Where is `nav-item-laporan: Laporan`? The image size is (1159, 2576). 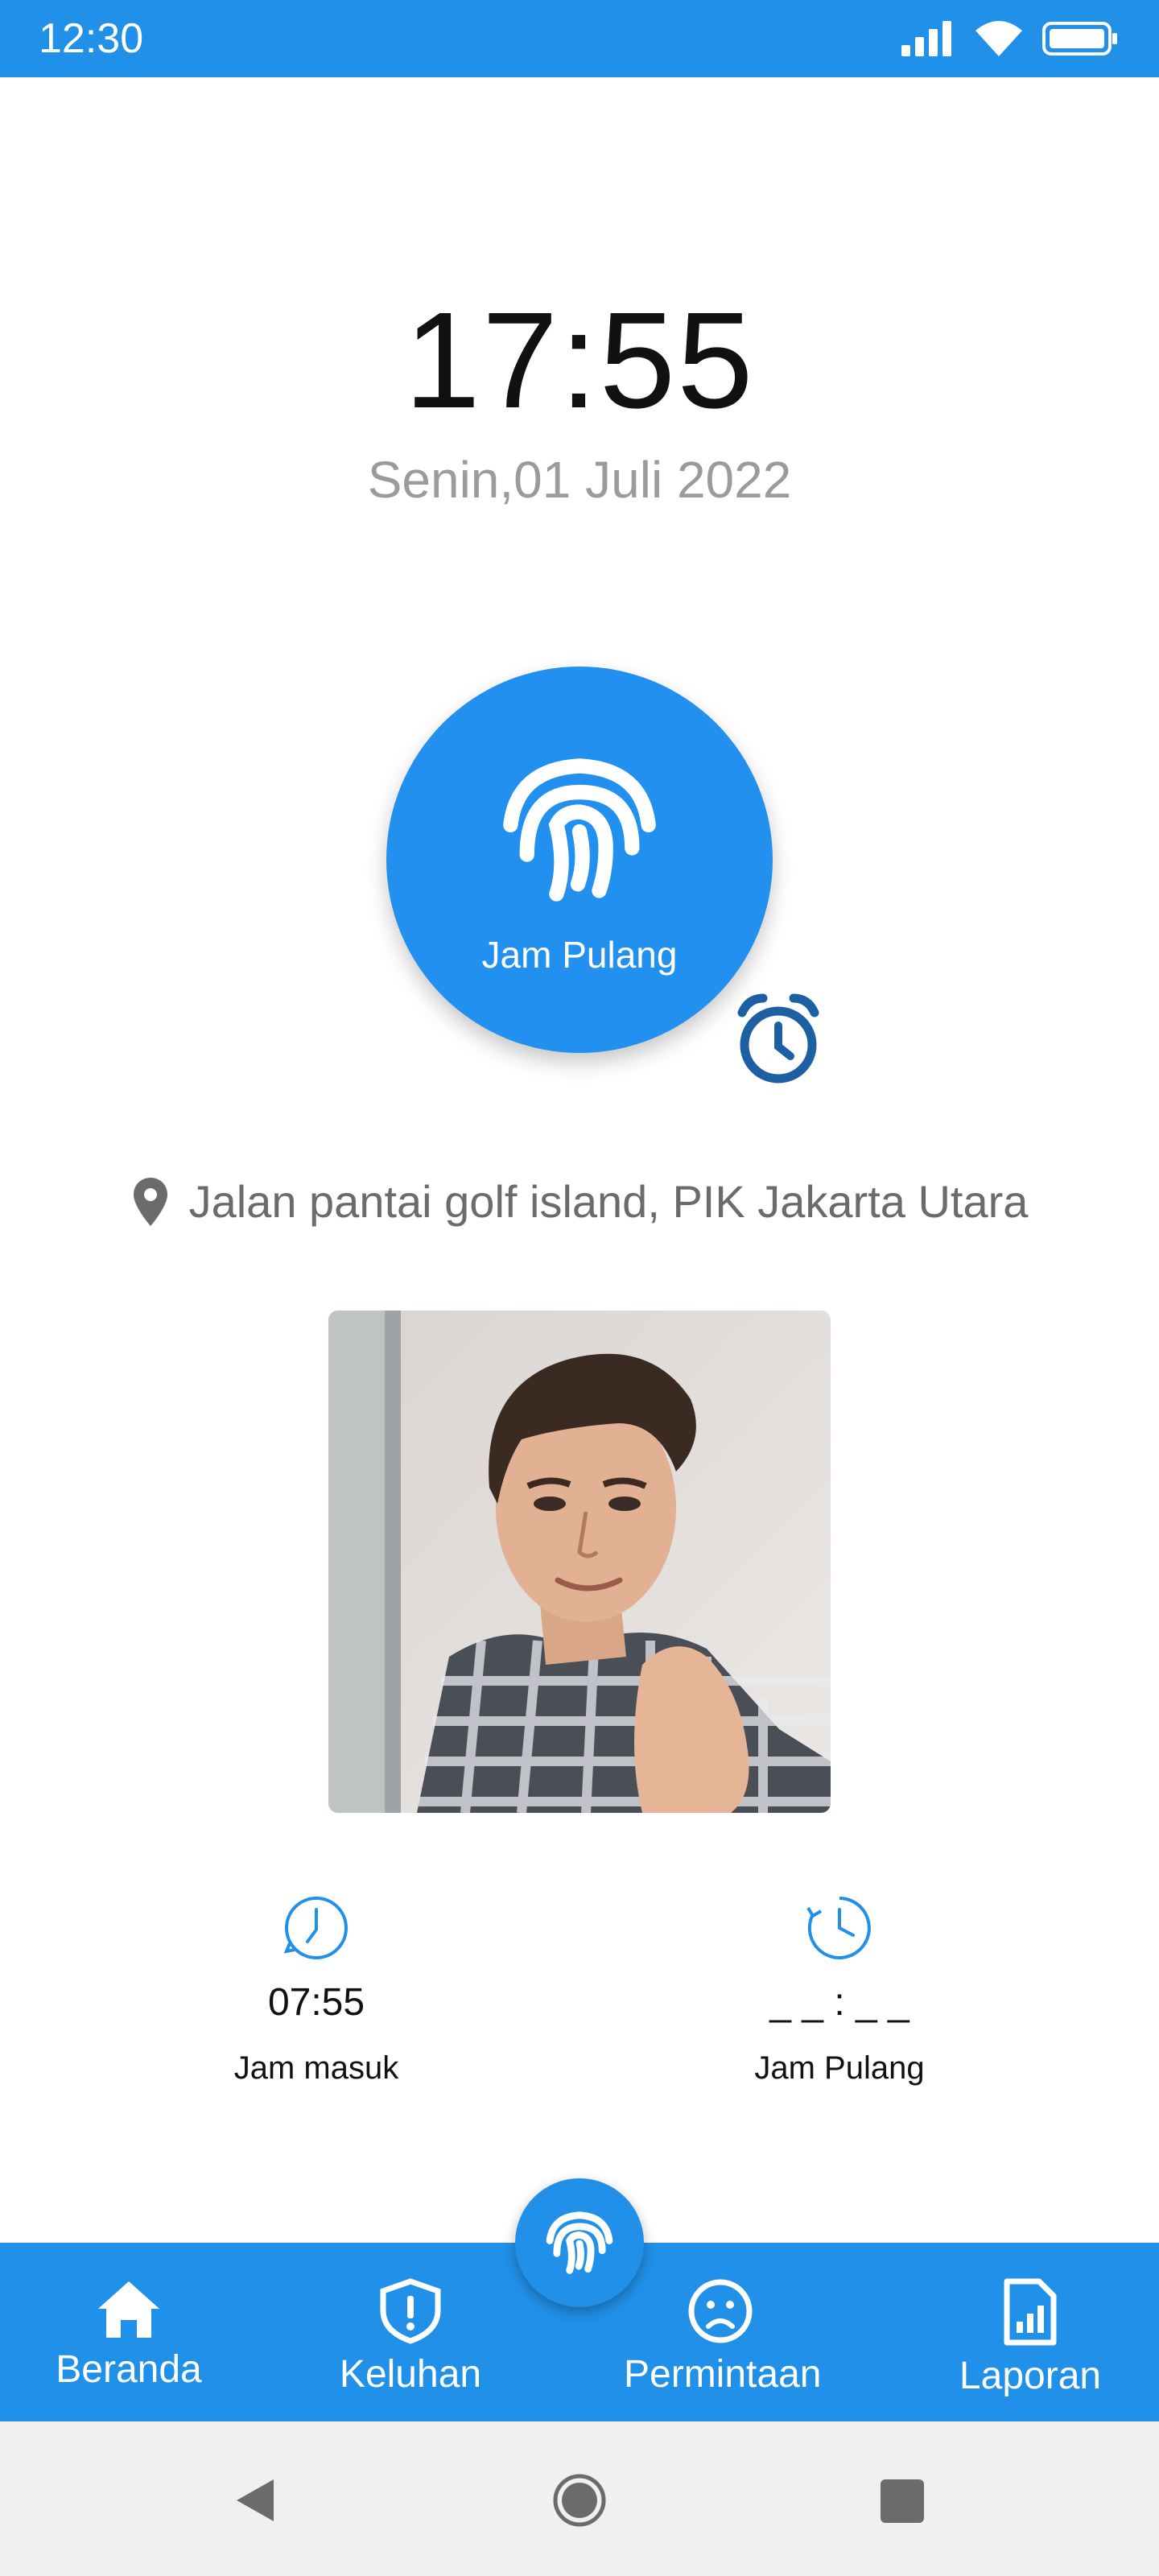
nav-item-laporan: Laporan is located at coordinates (1030, 2339).